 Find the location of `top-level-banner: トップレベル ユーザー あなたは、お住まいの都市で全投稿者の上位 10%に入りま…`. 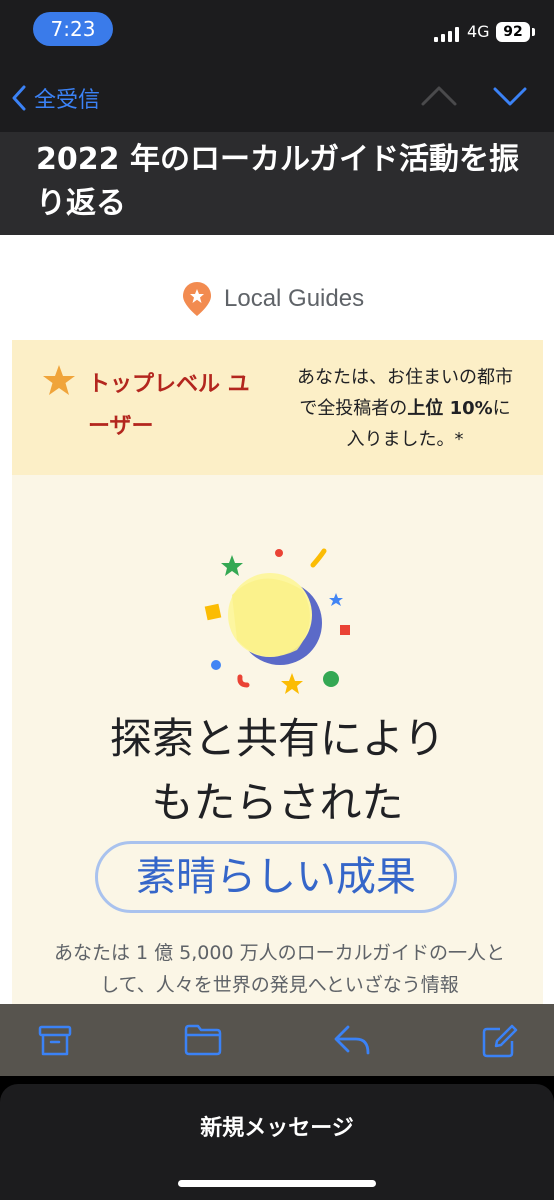

top-level-banner: トップレベル ユーザー あなたは、お住まいの都市で全投稿者の上位 10%に入りま… is located at coordinates (277, 407).